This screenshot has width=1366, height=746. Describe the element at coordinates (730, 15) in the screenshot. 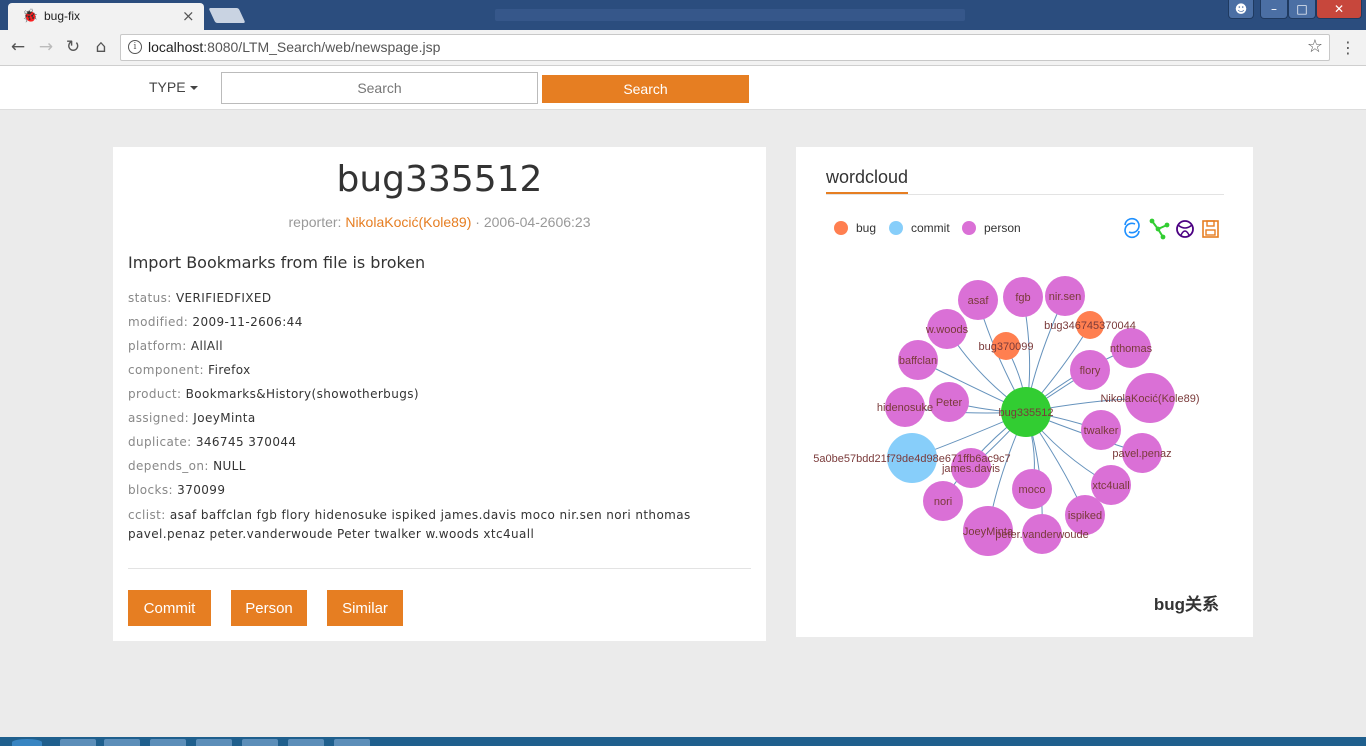

I see `blurred-window-title` at that location.